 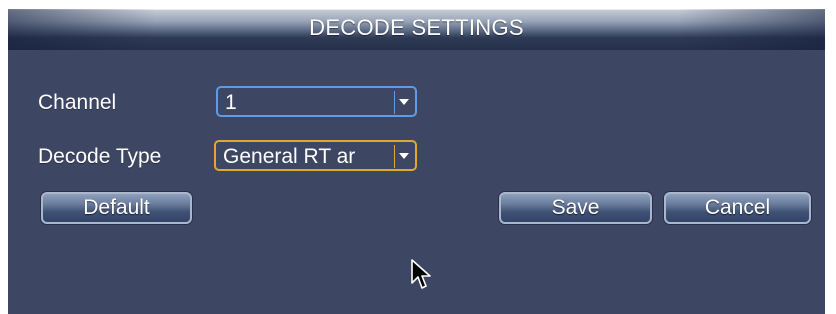 I want to click on cancel-button: Cancel, so click(x=737, y=208).